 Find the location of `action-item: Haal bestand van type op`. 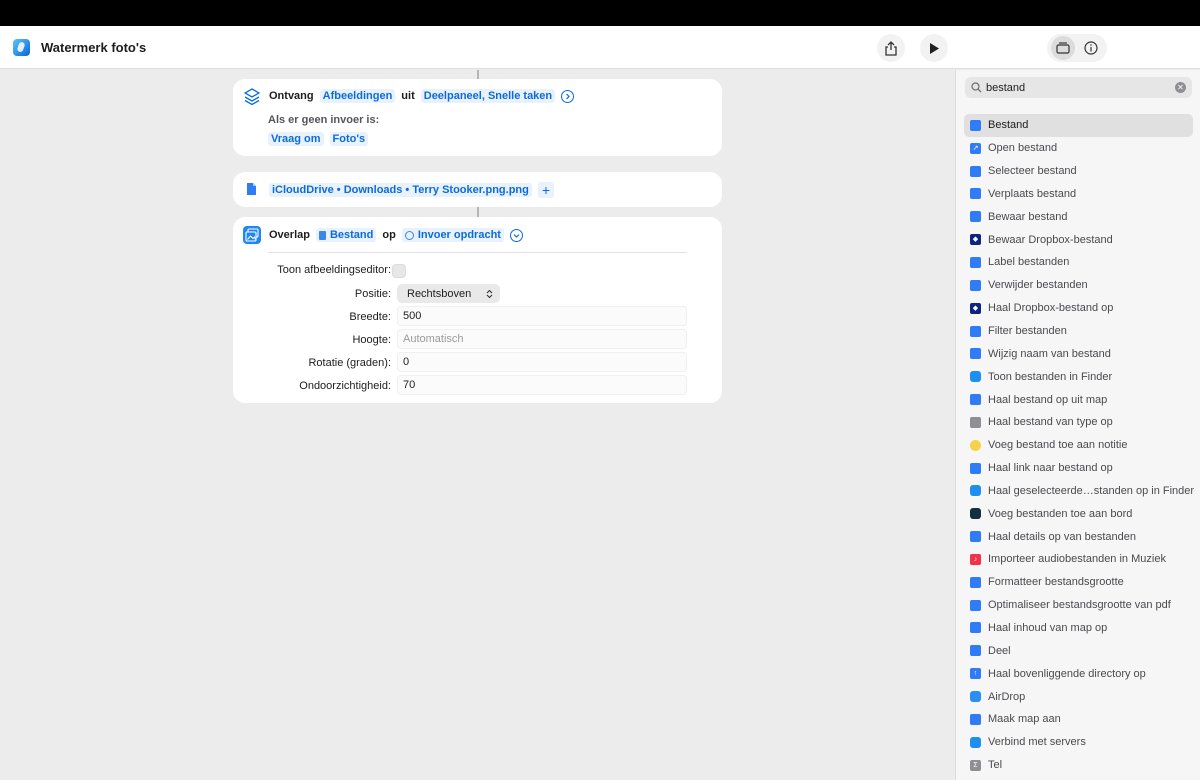

action-item: Haal bestand van type op is located at coordinates (1078, 422).